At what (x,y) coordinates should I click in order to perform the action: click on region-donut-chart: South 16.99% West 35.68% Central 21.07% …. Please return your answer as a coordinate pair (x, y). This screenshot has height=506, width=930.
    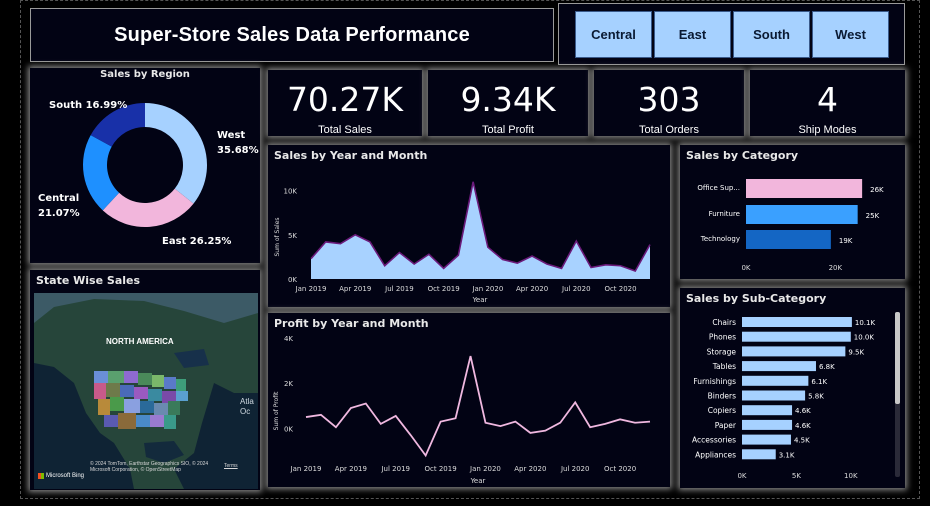
    Looking at the image, I should click on (145, 165).